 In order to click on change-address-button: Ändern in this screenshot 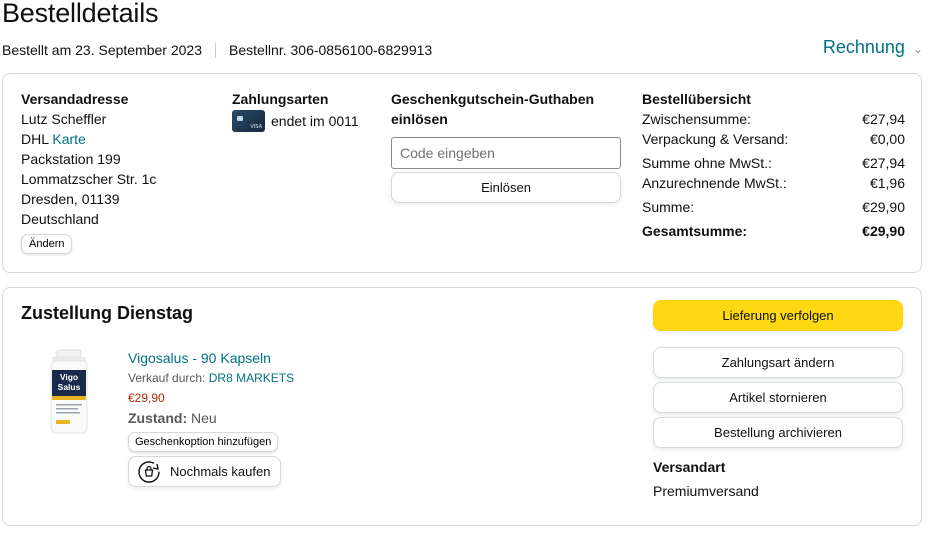, I will do `click(47, 244)`.